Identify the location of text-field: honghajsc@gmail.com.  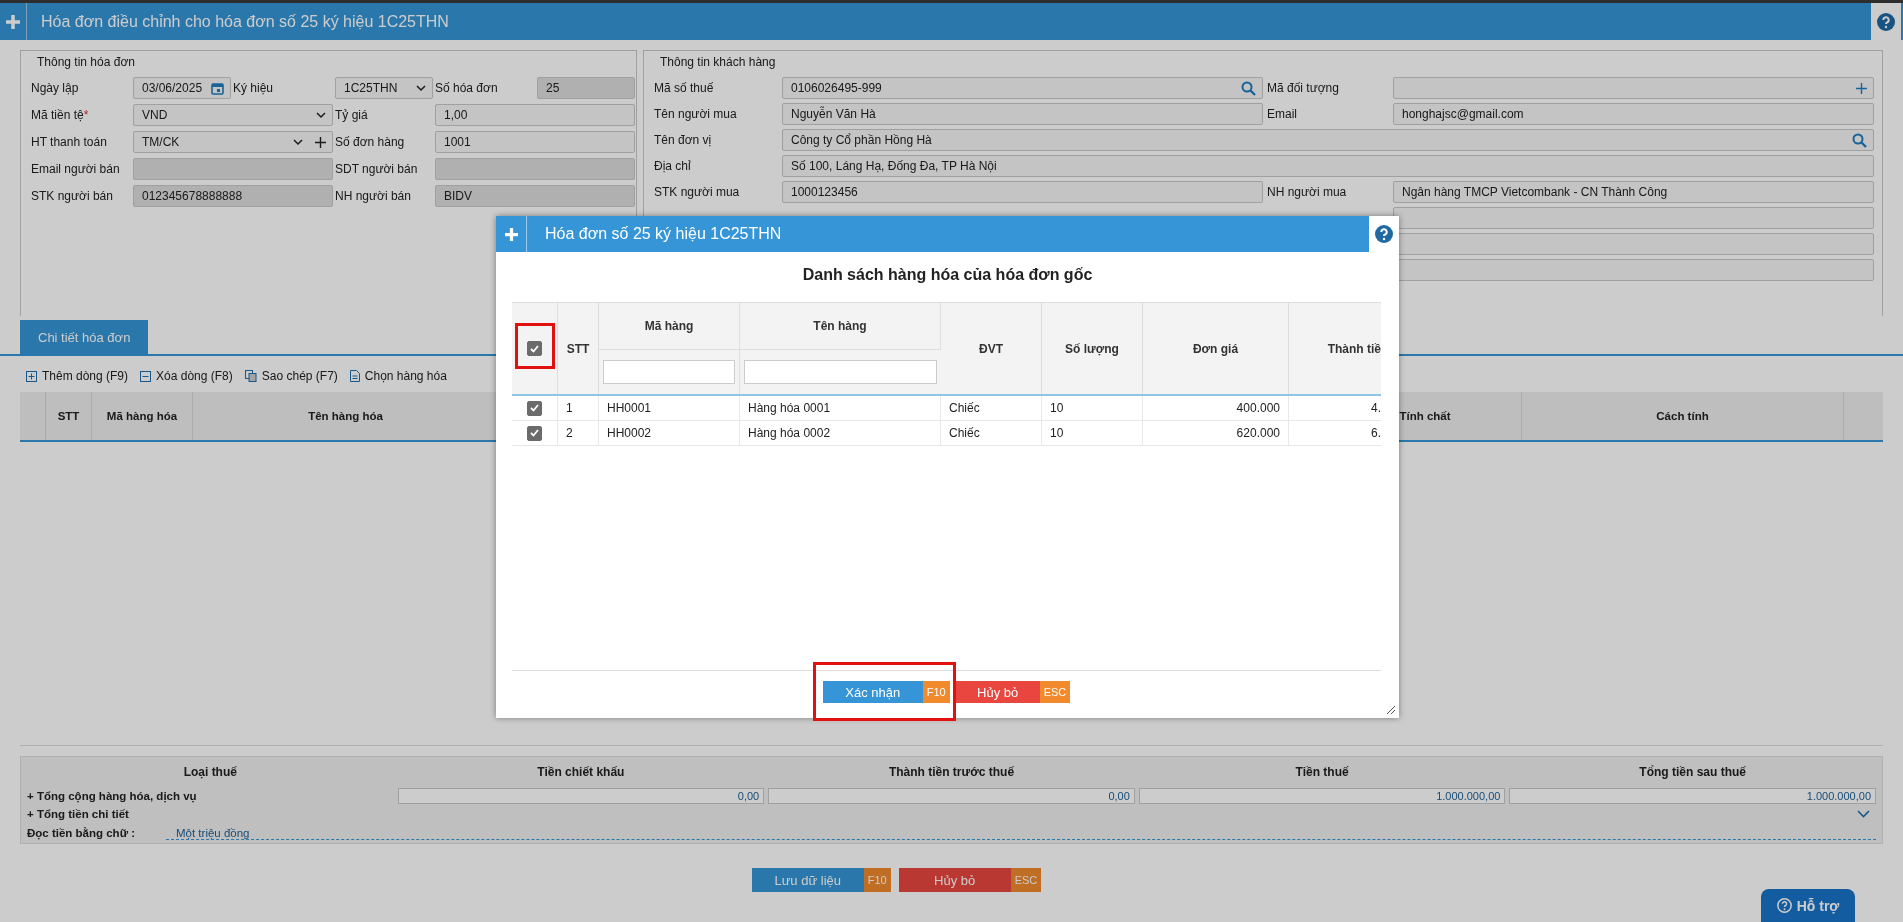
(1633, 114).